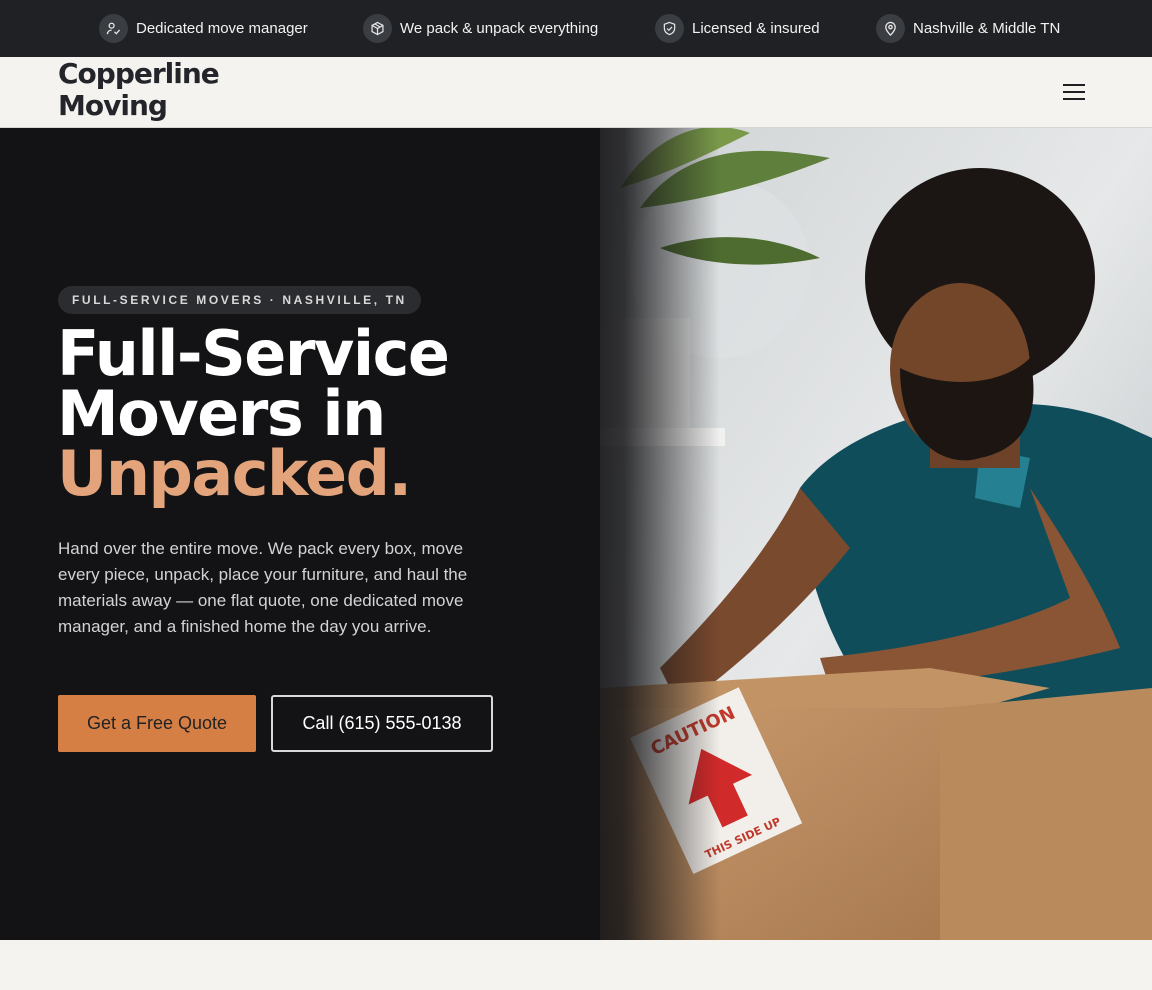 The width and height of the screenshot is (1152, 990). Describe the element at coordinates (1074, 92) in the screenshot. I see `hamburger-menu-icon` at that location.